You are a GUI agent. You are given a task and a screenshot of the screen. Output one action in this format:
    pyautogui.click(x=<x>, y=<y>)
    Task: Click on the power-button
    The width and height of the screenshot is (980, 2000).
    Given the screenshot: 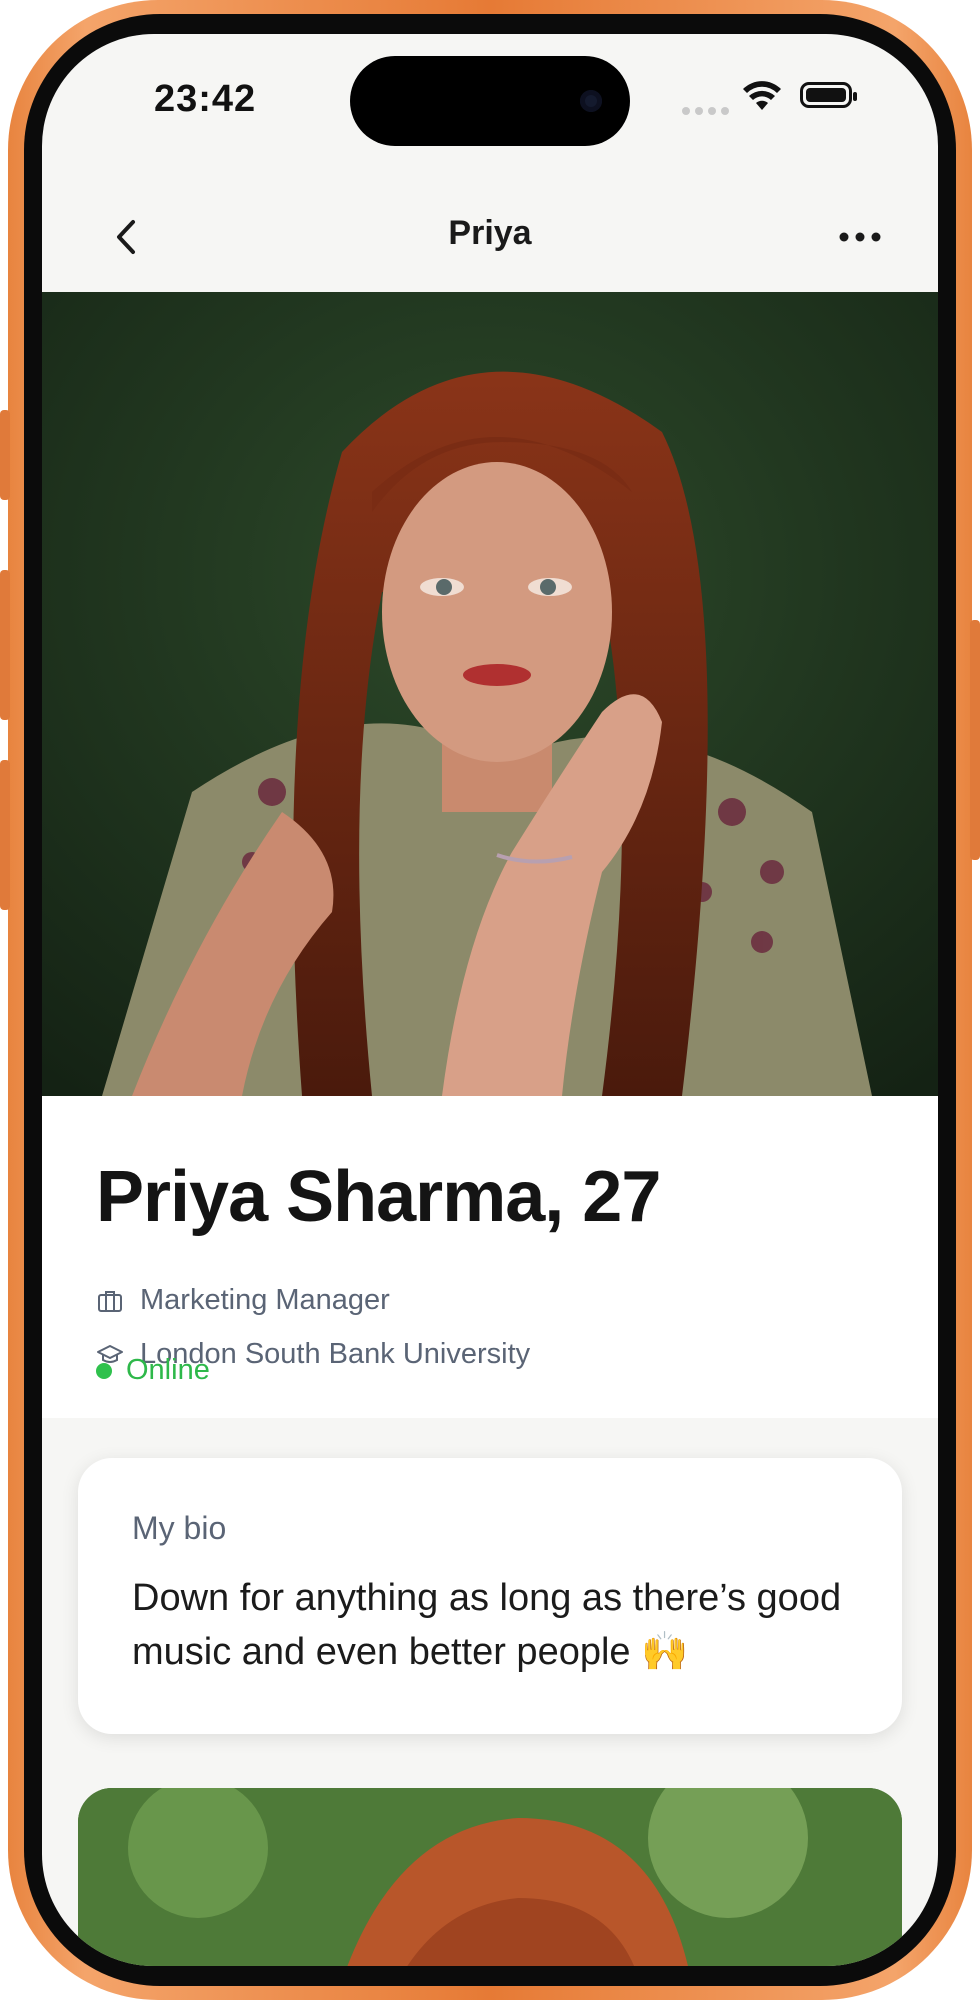 What is the action you would take?
    pyautogui.click(x=975, y=740)
    